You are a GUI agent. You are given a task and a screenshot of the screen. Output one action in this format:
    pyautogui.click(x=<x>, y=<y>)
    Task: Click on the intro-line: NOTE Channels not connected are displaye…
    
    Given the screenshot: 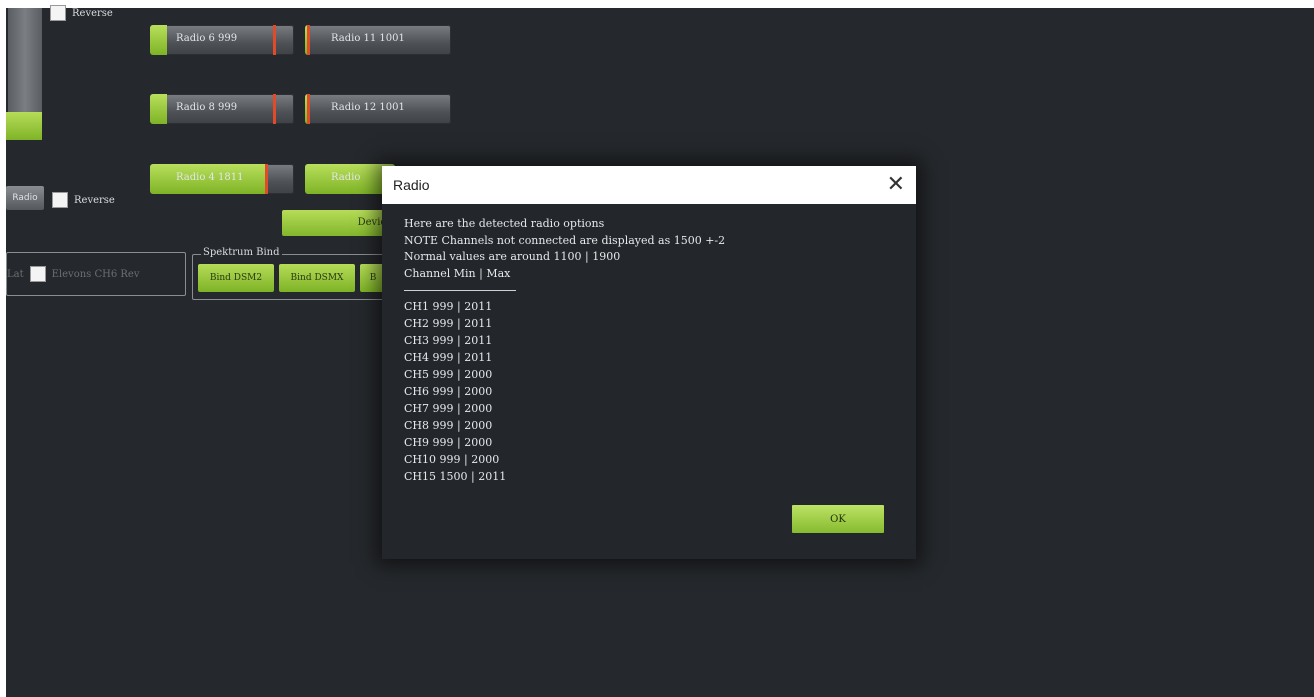 What is the action you would take?
    pyautogui.click(x=565, y=240)
    